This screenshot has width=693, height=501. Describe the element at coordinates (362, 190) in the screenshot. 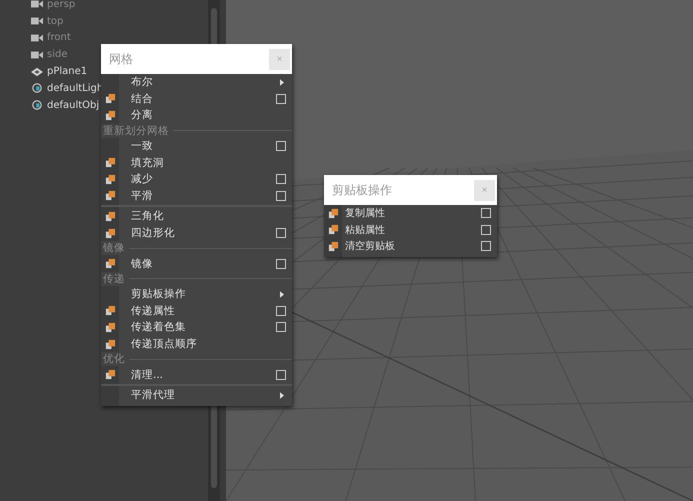

I see `menu-title: 剪贴板操作` at that location.